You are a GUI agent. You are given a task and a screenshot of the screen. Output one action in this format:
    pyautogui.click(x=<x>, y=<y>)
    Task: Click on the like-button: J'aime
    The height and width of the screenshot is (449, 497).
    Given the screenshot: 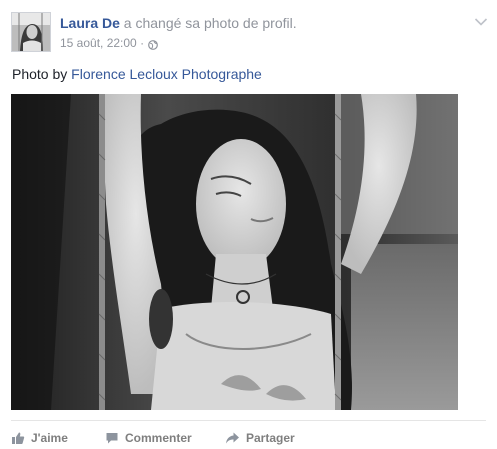 What is the action you would take?
    pyautogui.click(x=58, y=438)
    